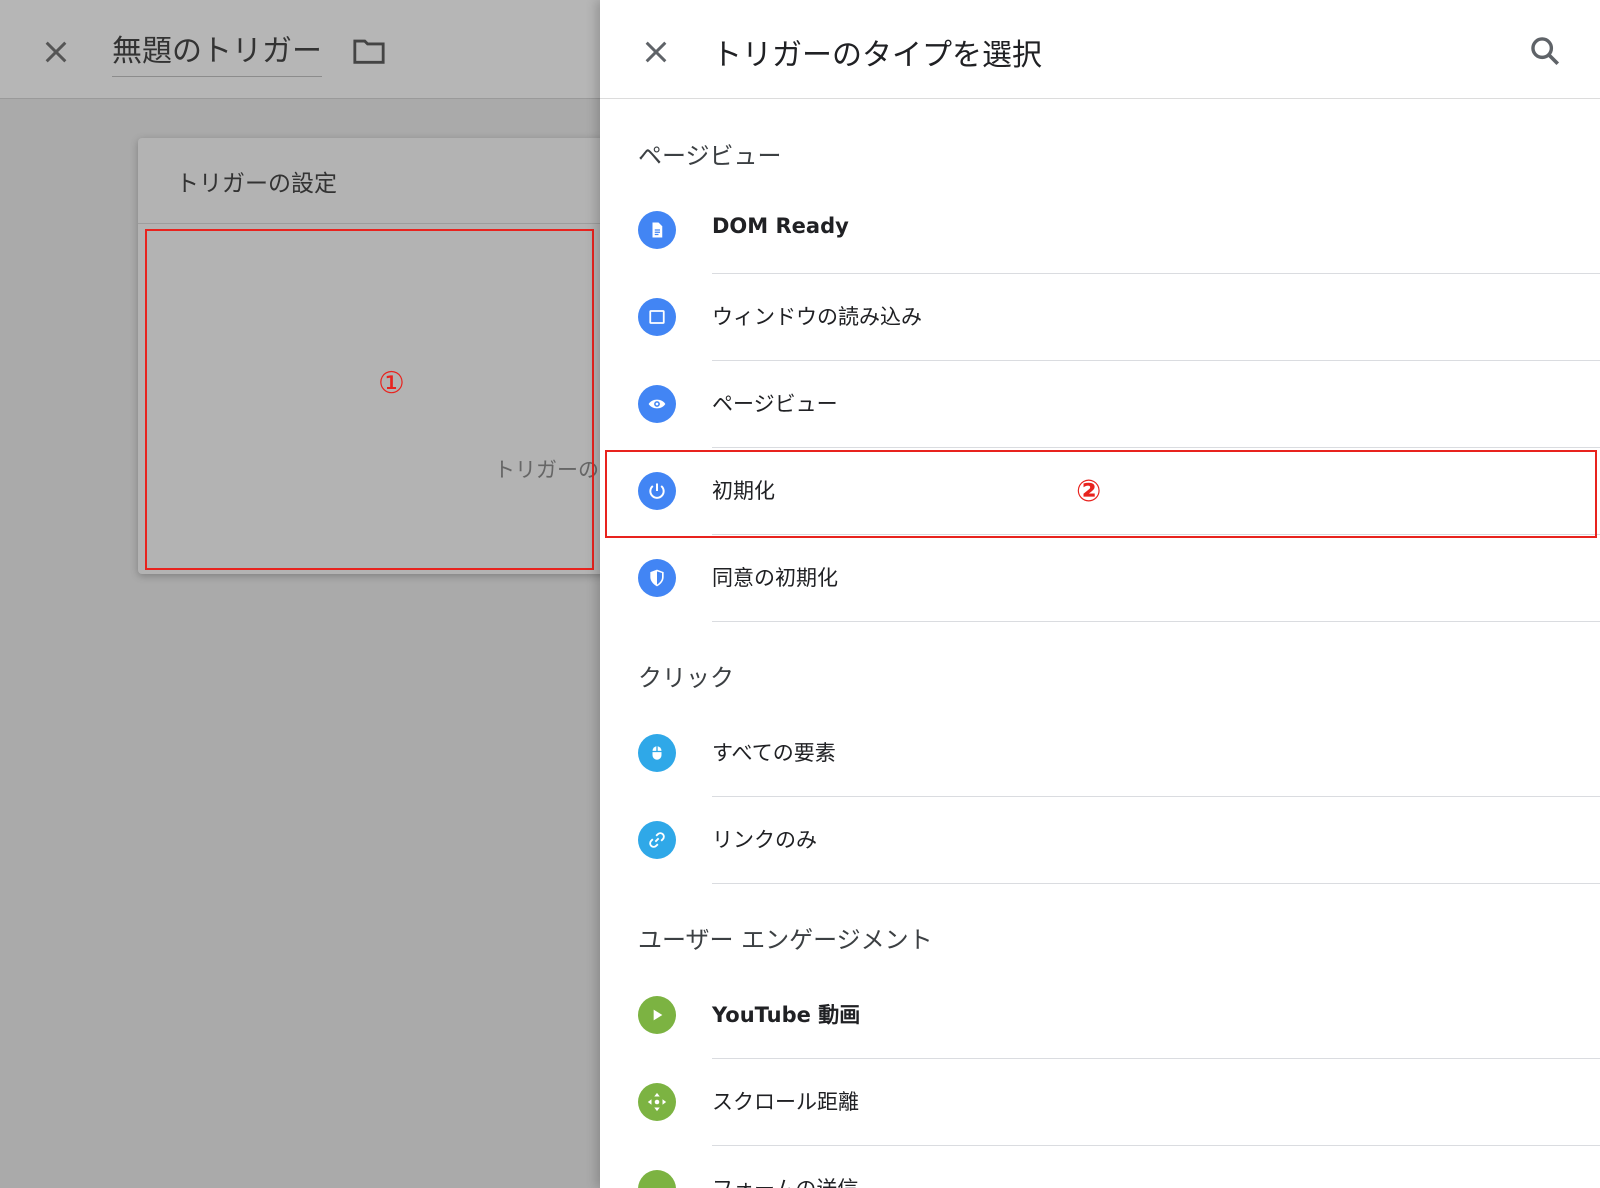  I want to click on shield-icon, so click(657, 578).